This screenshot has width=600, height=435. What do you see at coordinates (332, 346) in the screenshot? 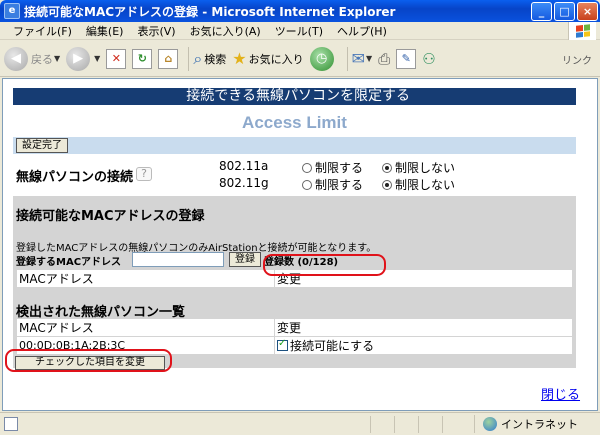
I see `allow-connection-label: 接続可能にする` at bounding box center [332, 346].